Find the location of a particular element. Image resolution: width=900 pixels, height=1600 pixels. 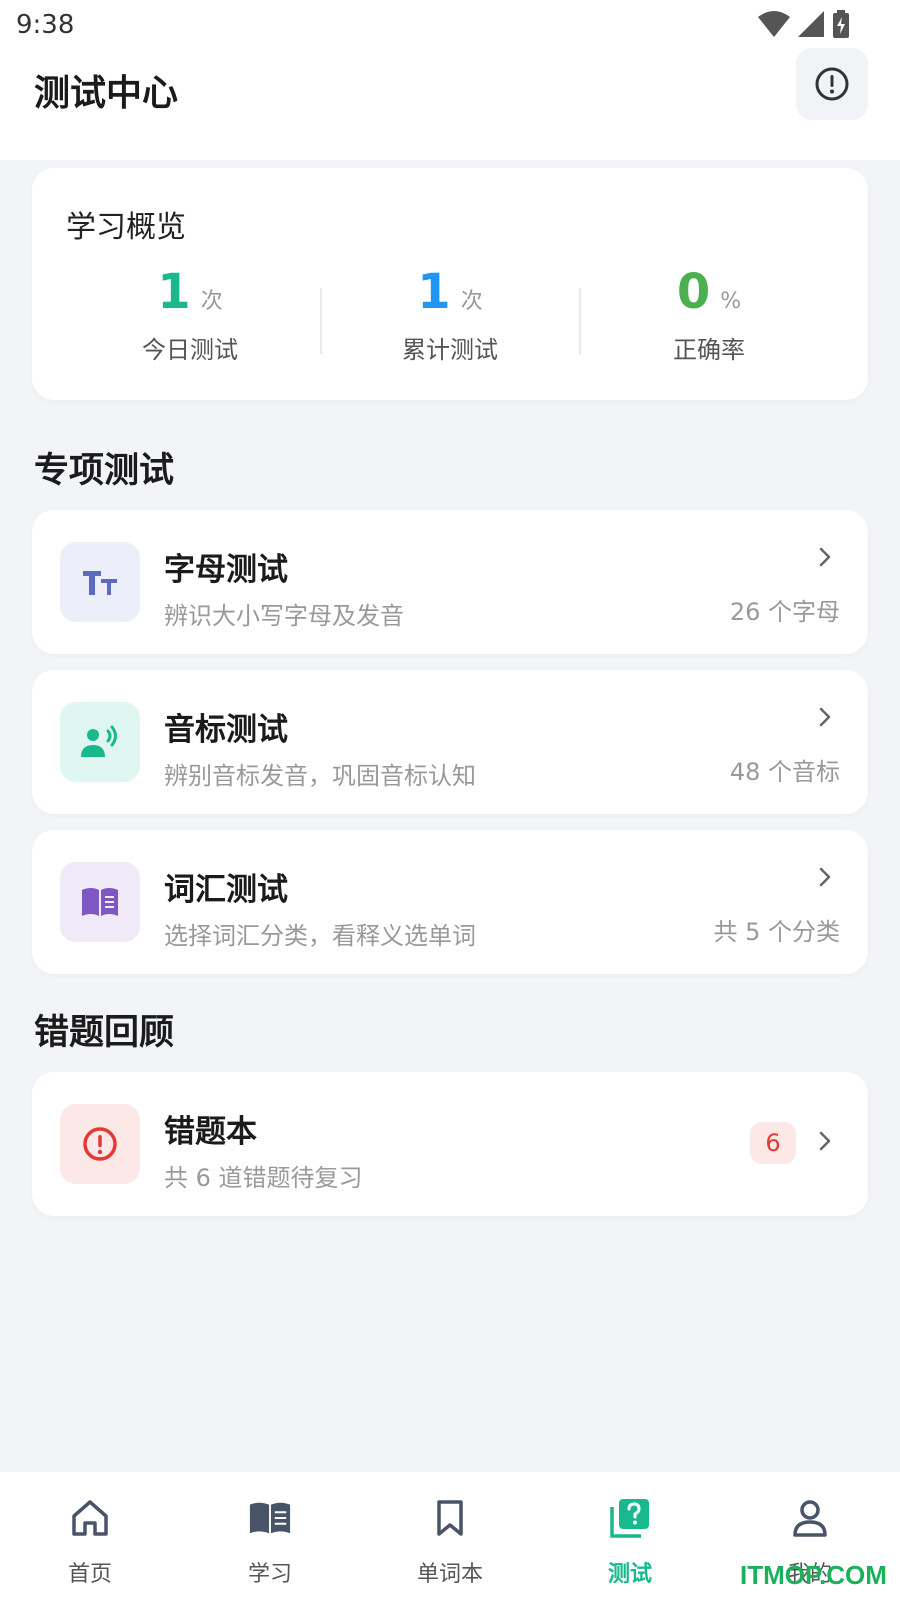

item-subtitle: 共 6 道错题待复习 is located at coordinates (263, 1178).